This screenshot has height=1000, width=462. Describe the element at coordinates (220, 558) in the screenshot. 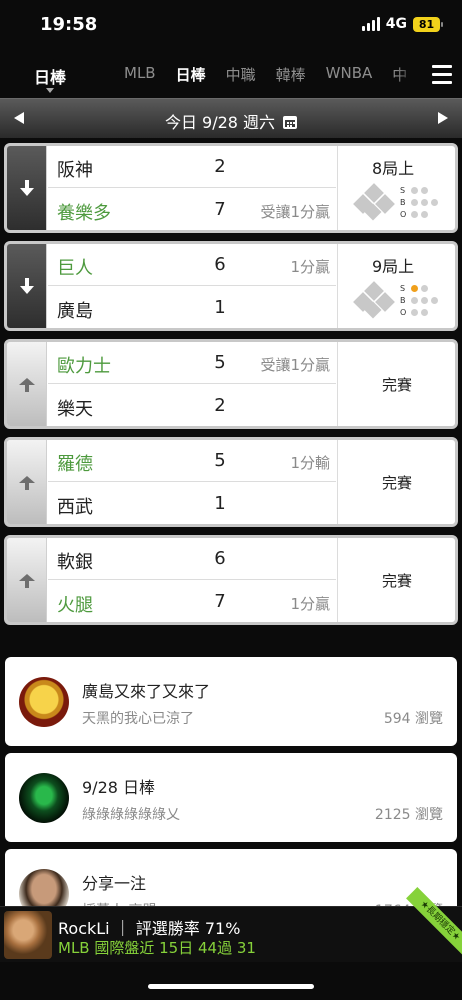

I see `team-score: 6` at that location.